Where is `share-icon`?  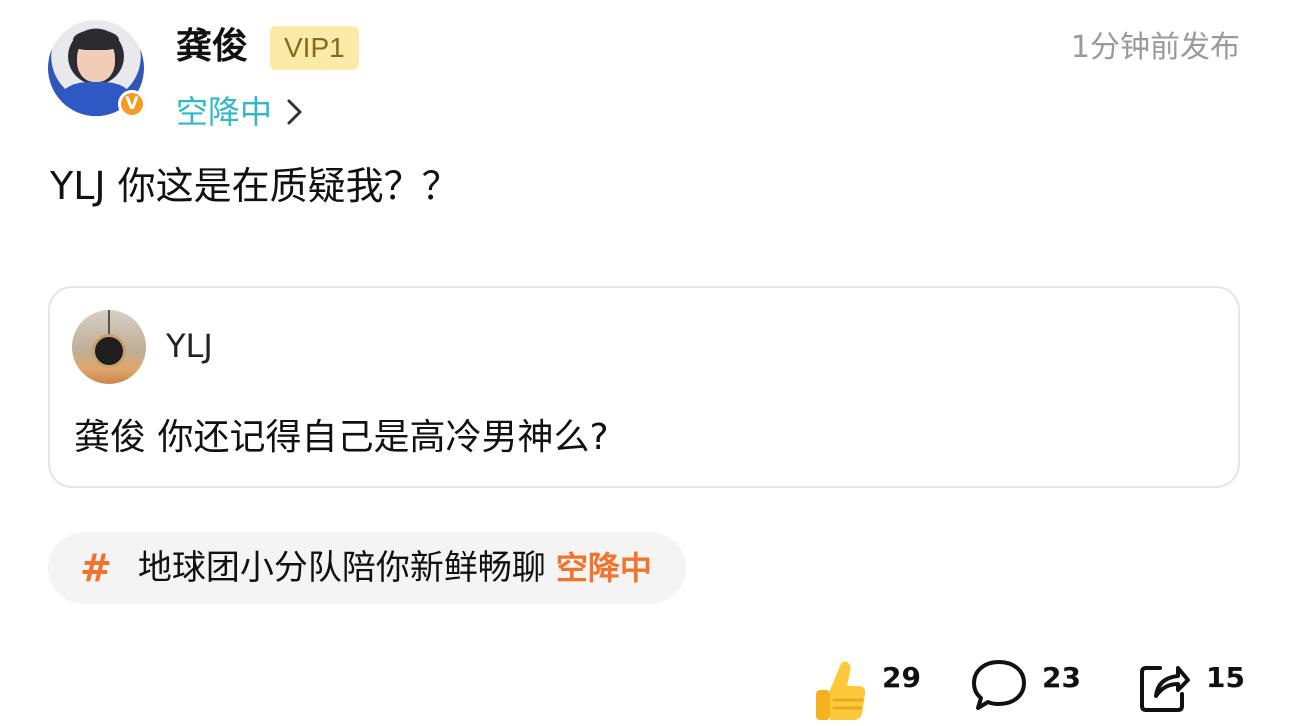
share-icon is located at coordinates (1165, 689).